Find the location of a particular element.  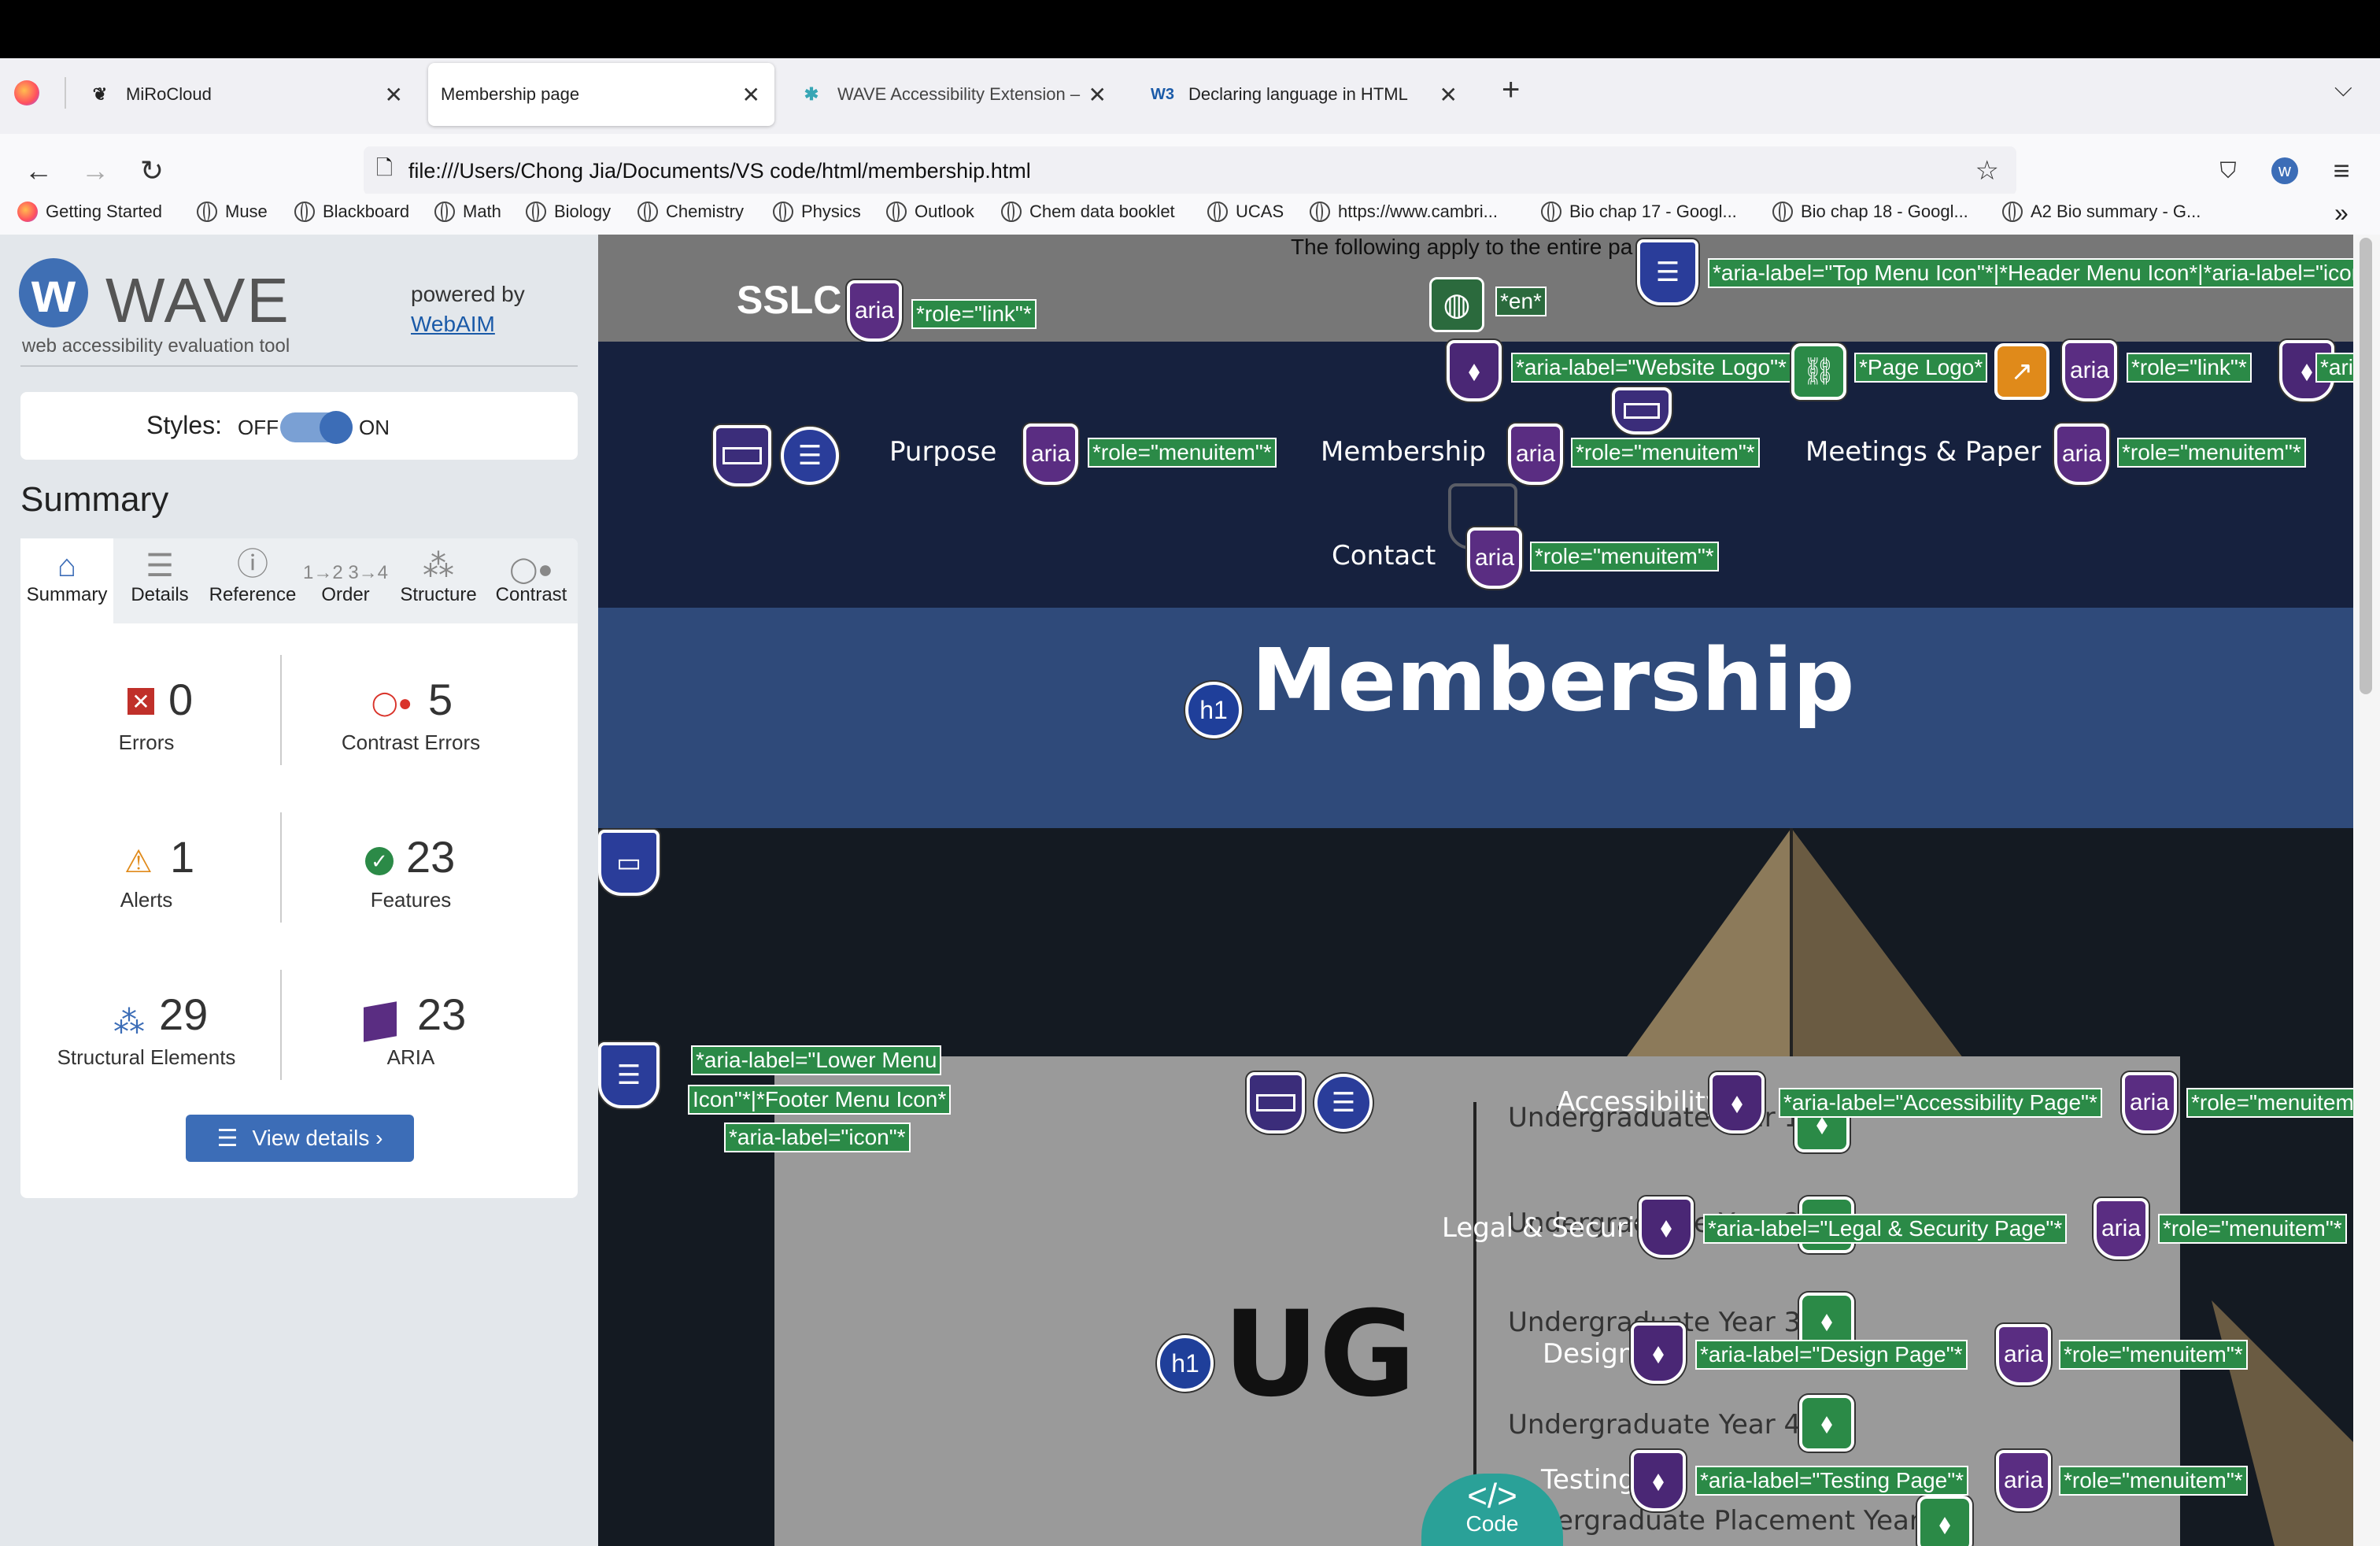

nav-membership: Membership is located at coordinates (1403, 452).